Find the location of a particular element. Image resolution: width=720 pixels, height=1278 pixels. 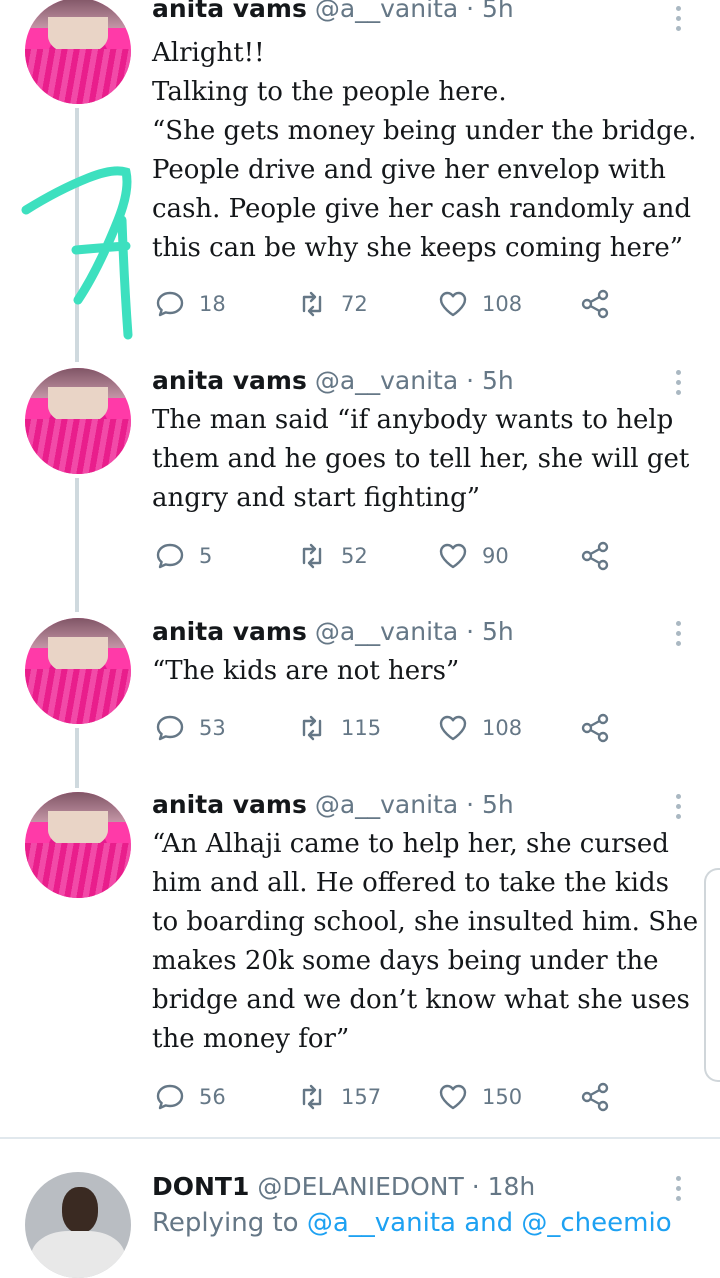

tweet-text-line: “An Alhaji came to help her, she cursed is located at coordinates (410, 844).